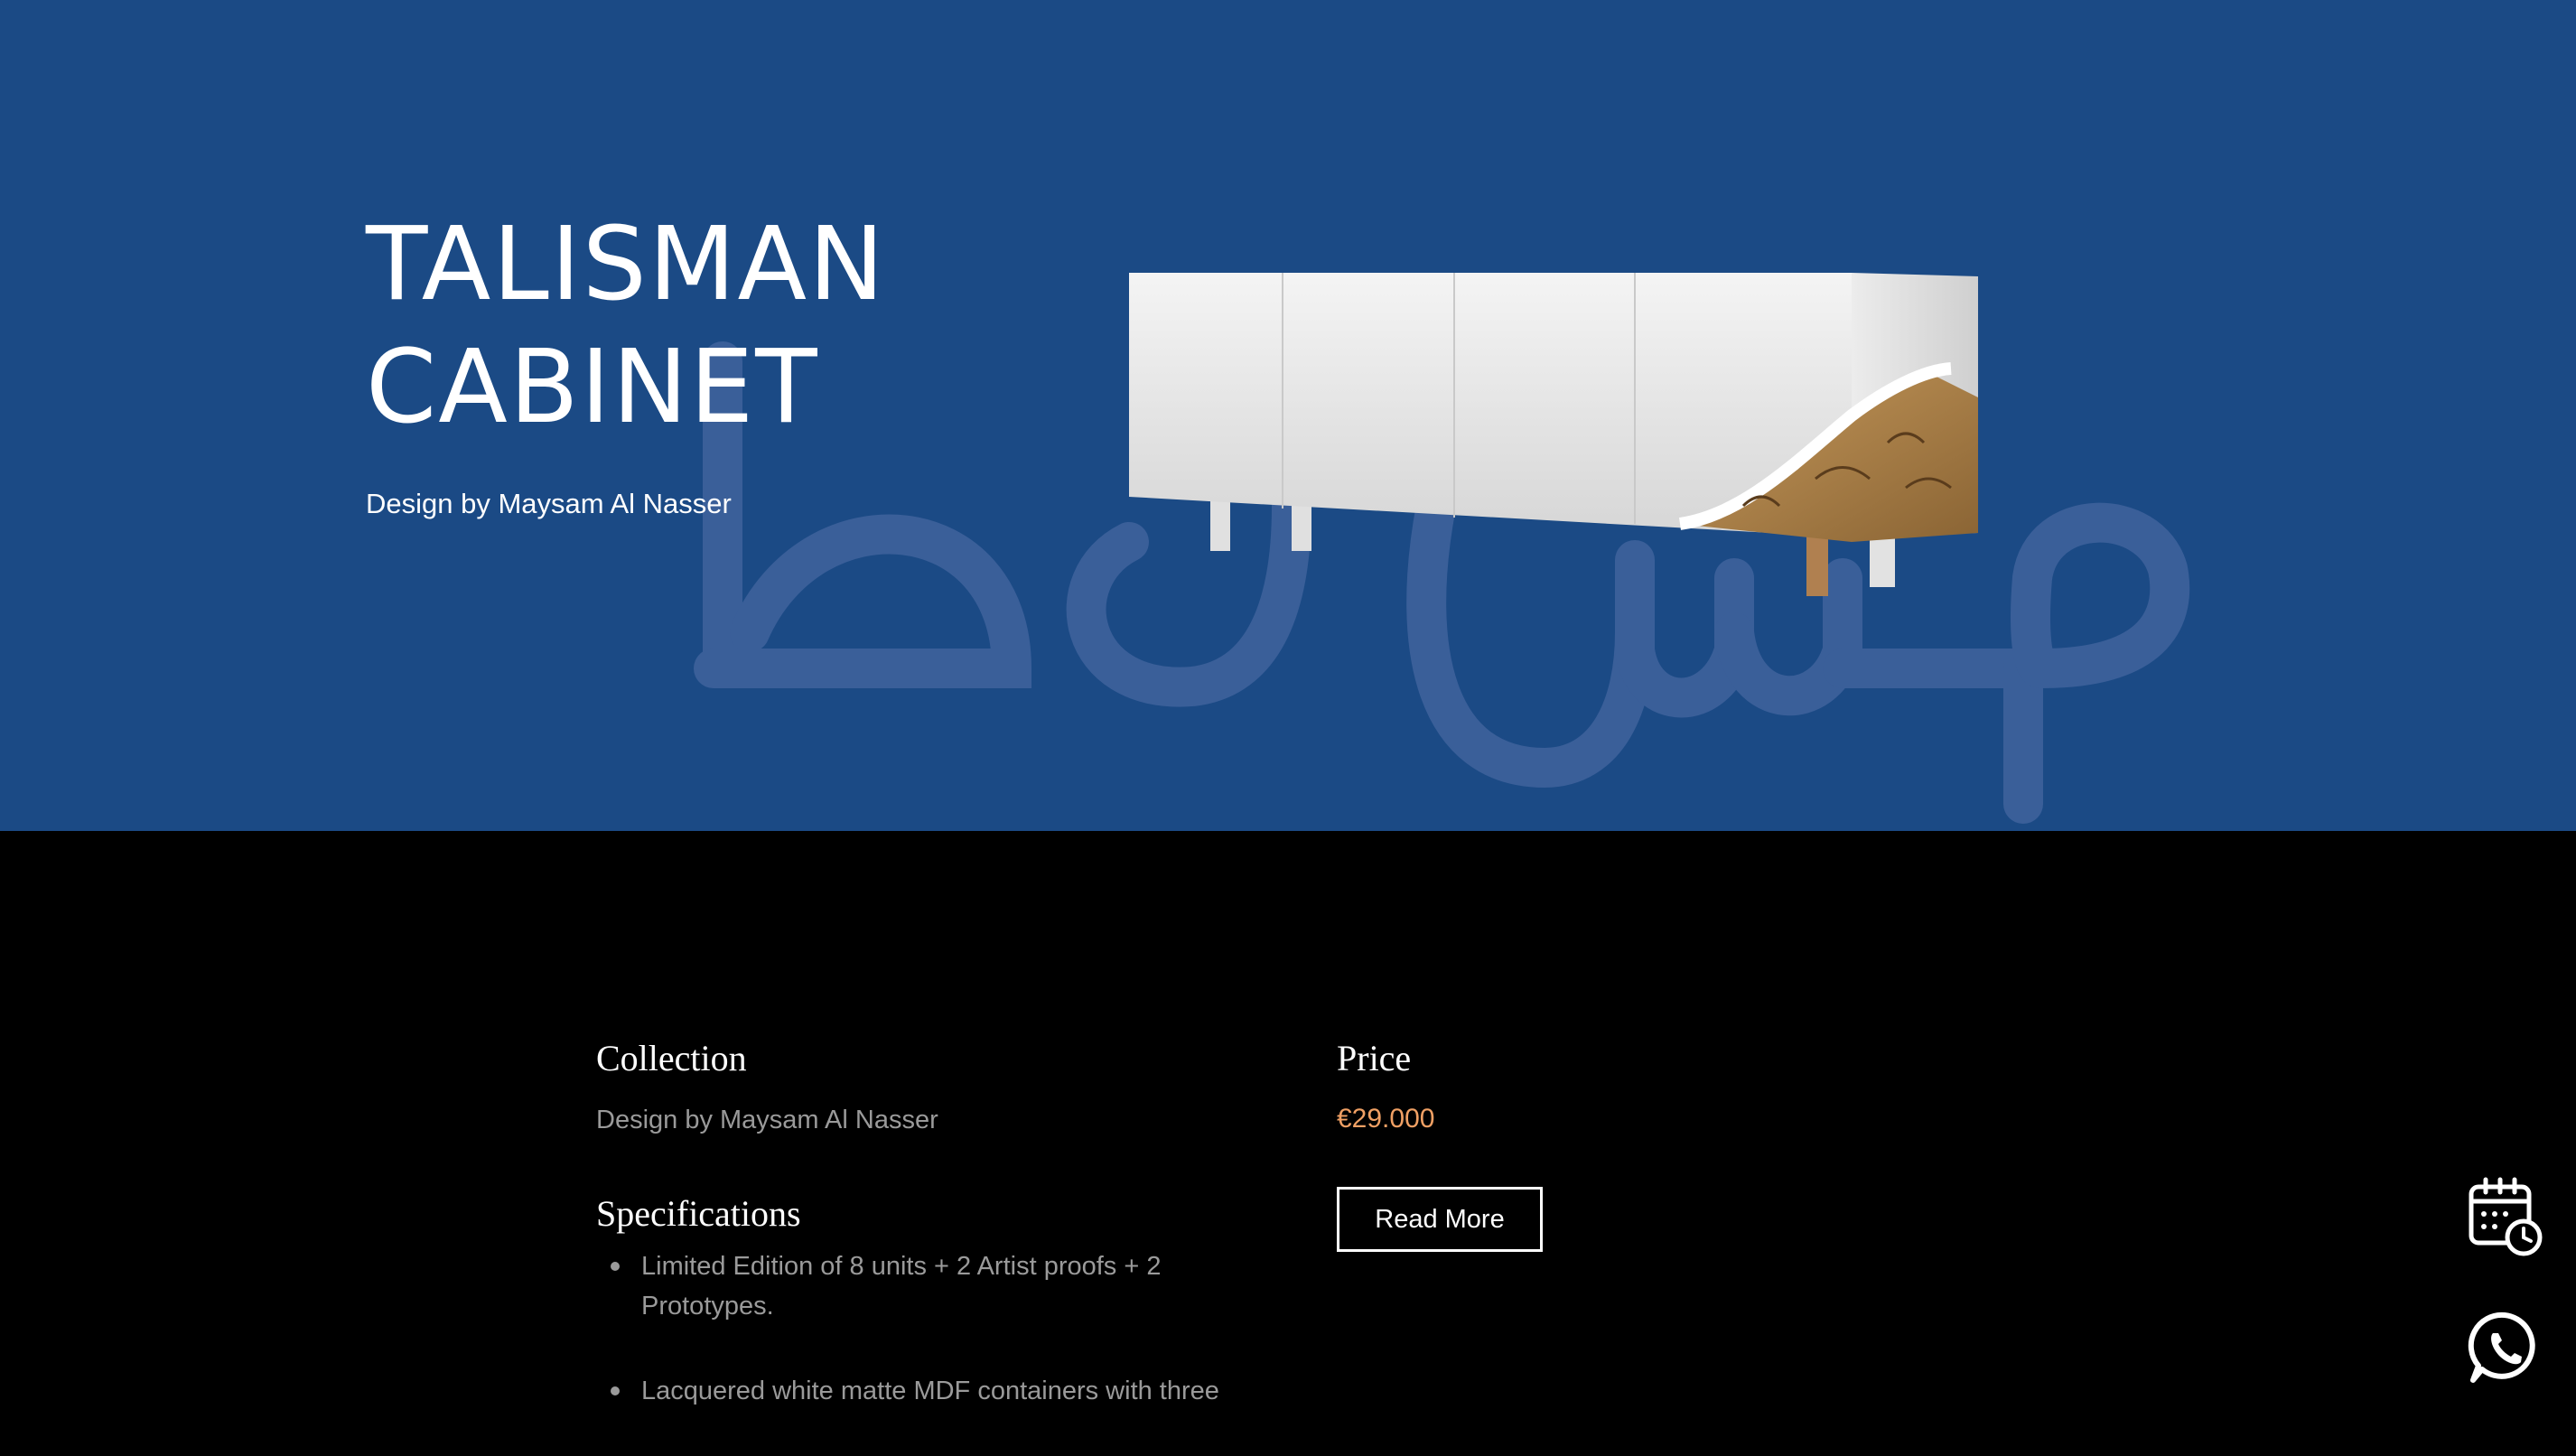 The image size is (2576, 1456). I want to click on book-appointment-button, so click(2504, 1216).